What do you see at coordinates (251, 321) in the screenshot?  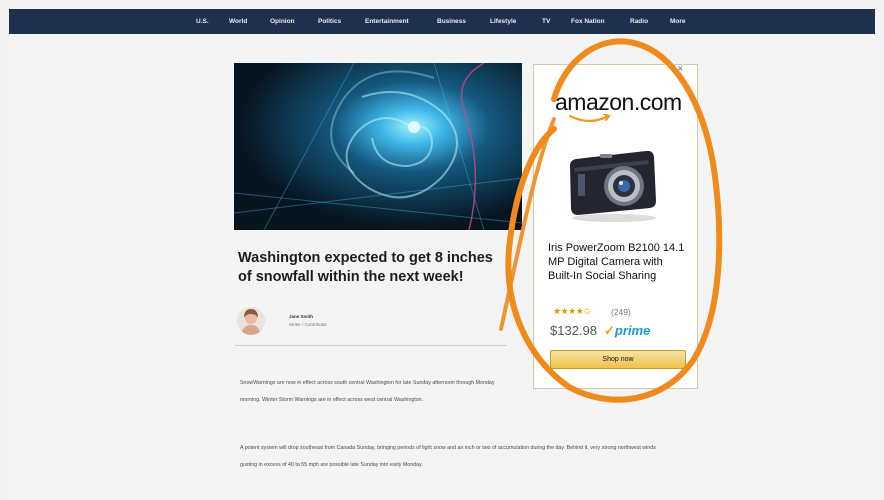 I see `author-avatar` at bounding box center [251, 321].